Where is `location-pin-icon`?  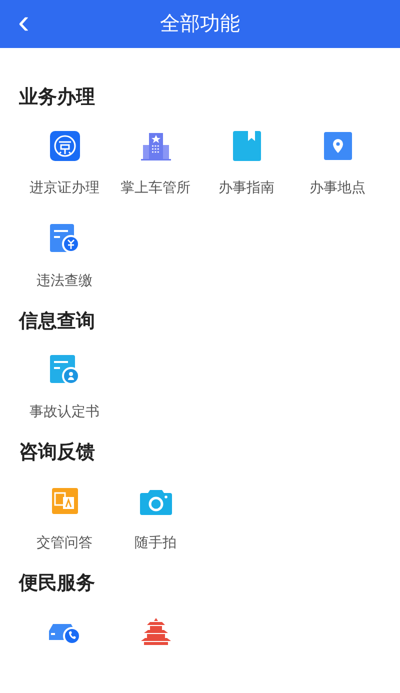
location-pin-icon is located at coordinates (338, 146).